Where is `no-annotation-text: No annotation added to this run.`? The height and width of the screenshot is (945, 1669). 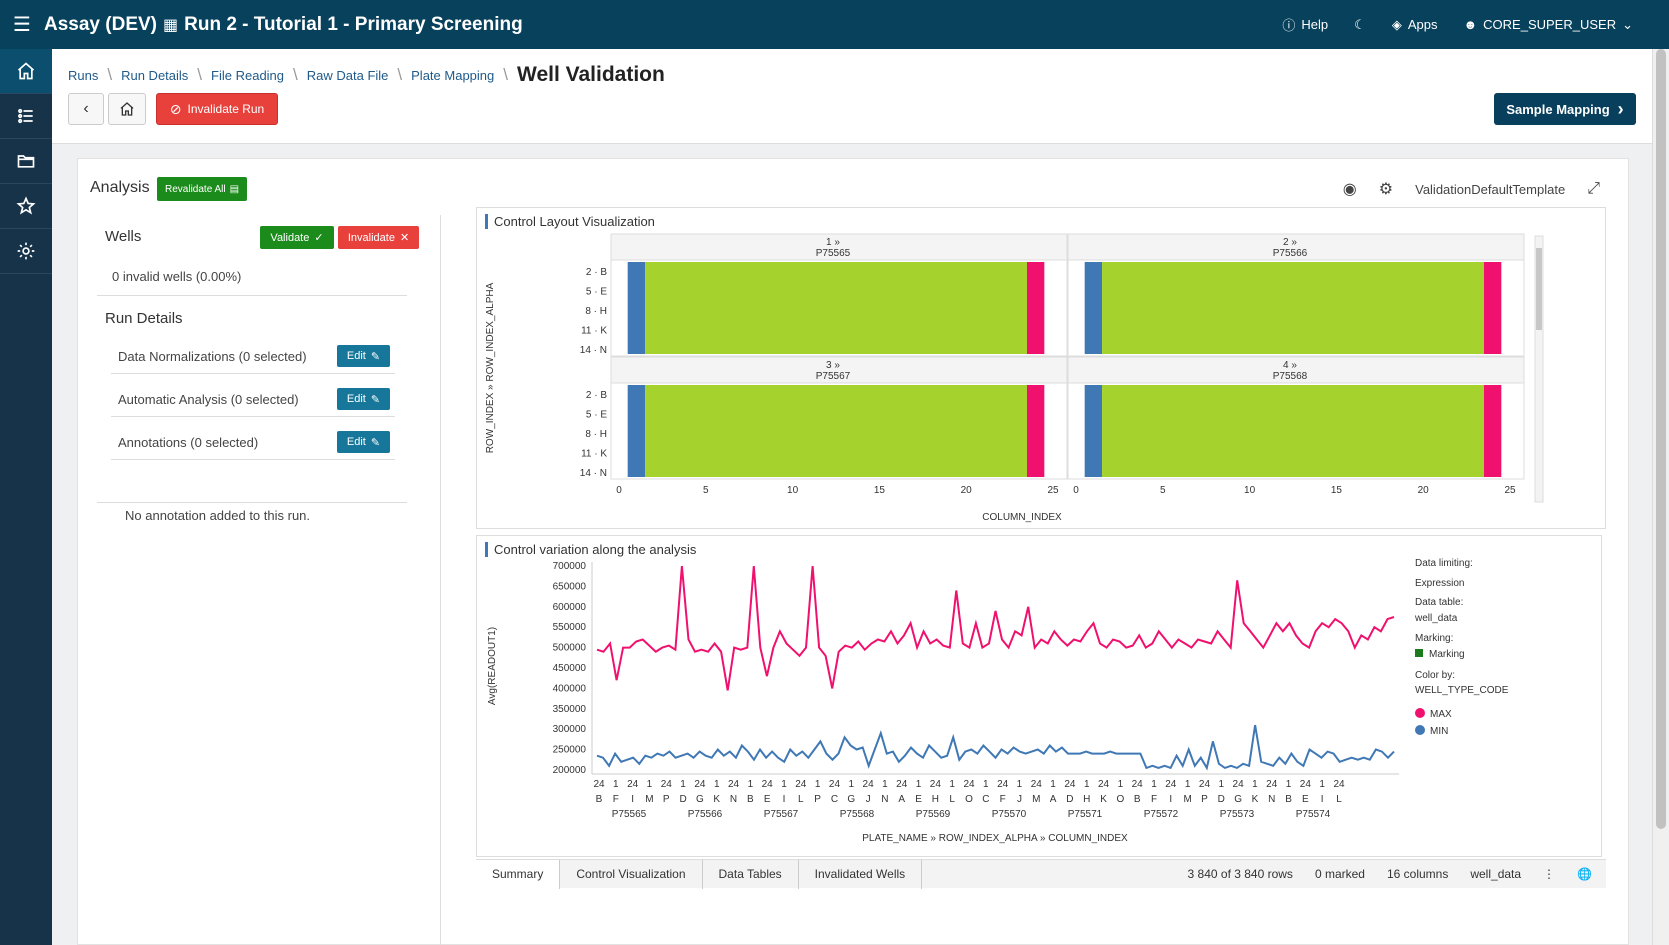
no-annotation-text: No annotation added to this run. is located at coordinates (218, 515).